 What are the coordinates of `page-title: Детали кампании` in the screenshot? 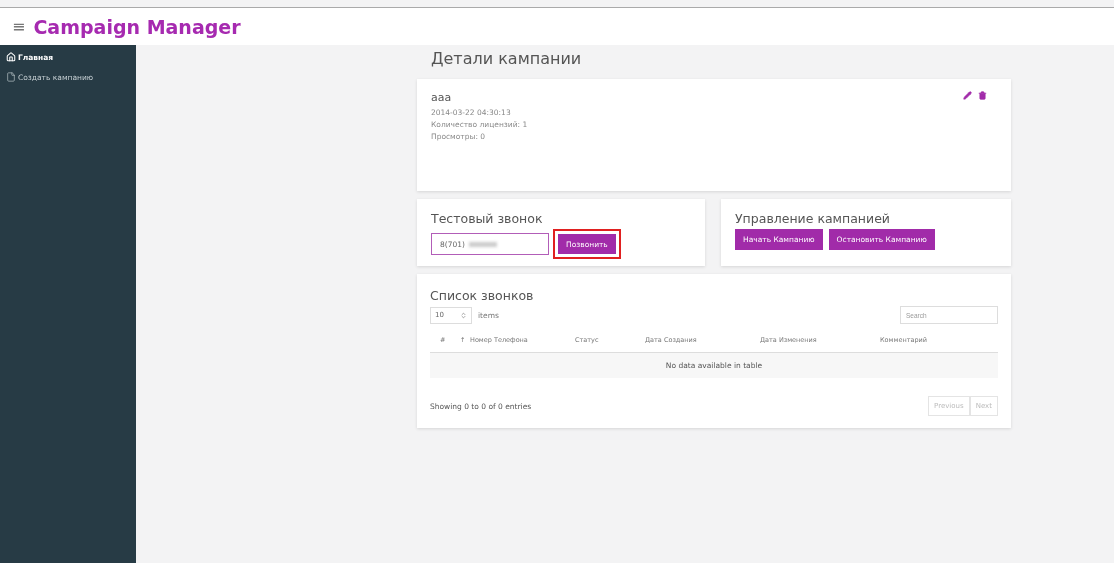 It's located at (506, 59).